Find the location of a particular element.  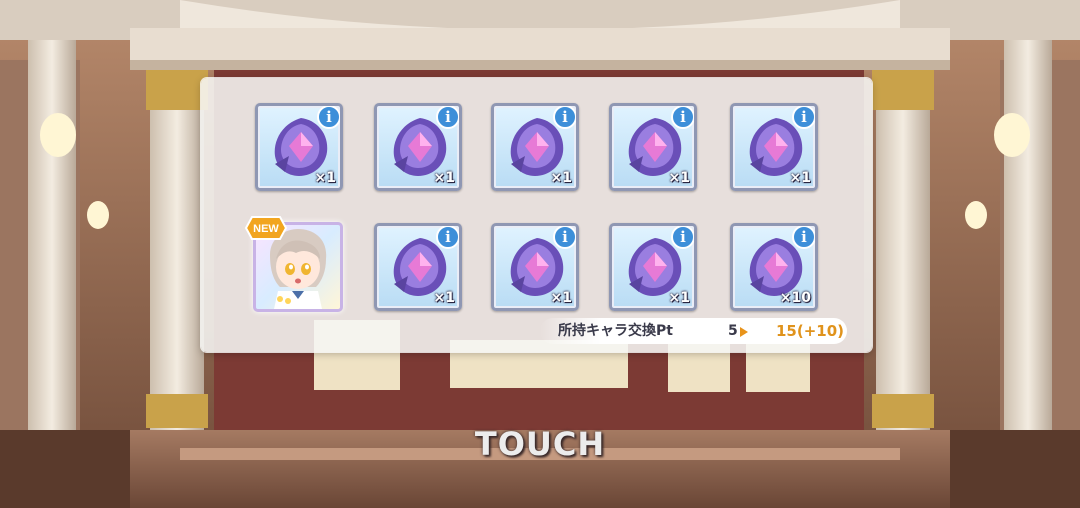

item-quantity: ×10 is located at coordinates (795, 298).